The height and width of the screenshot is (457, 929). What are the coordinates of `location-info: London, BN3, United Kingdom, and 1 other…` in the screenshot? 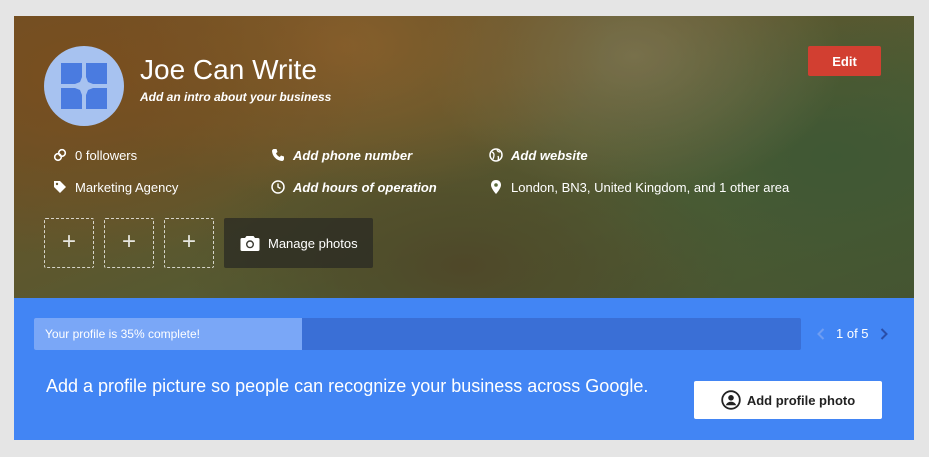 It's located at (638, 187).